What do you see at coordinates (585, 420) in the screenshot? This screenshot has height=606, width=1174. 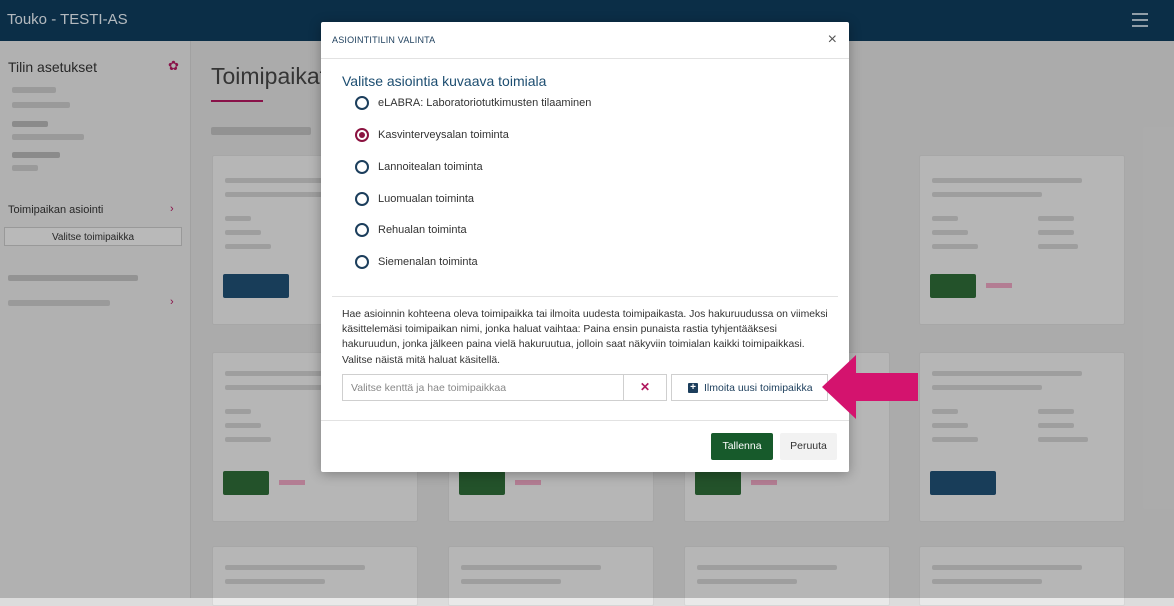 I see `footer-divider` at bounding box center [585, 420].